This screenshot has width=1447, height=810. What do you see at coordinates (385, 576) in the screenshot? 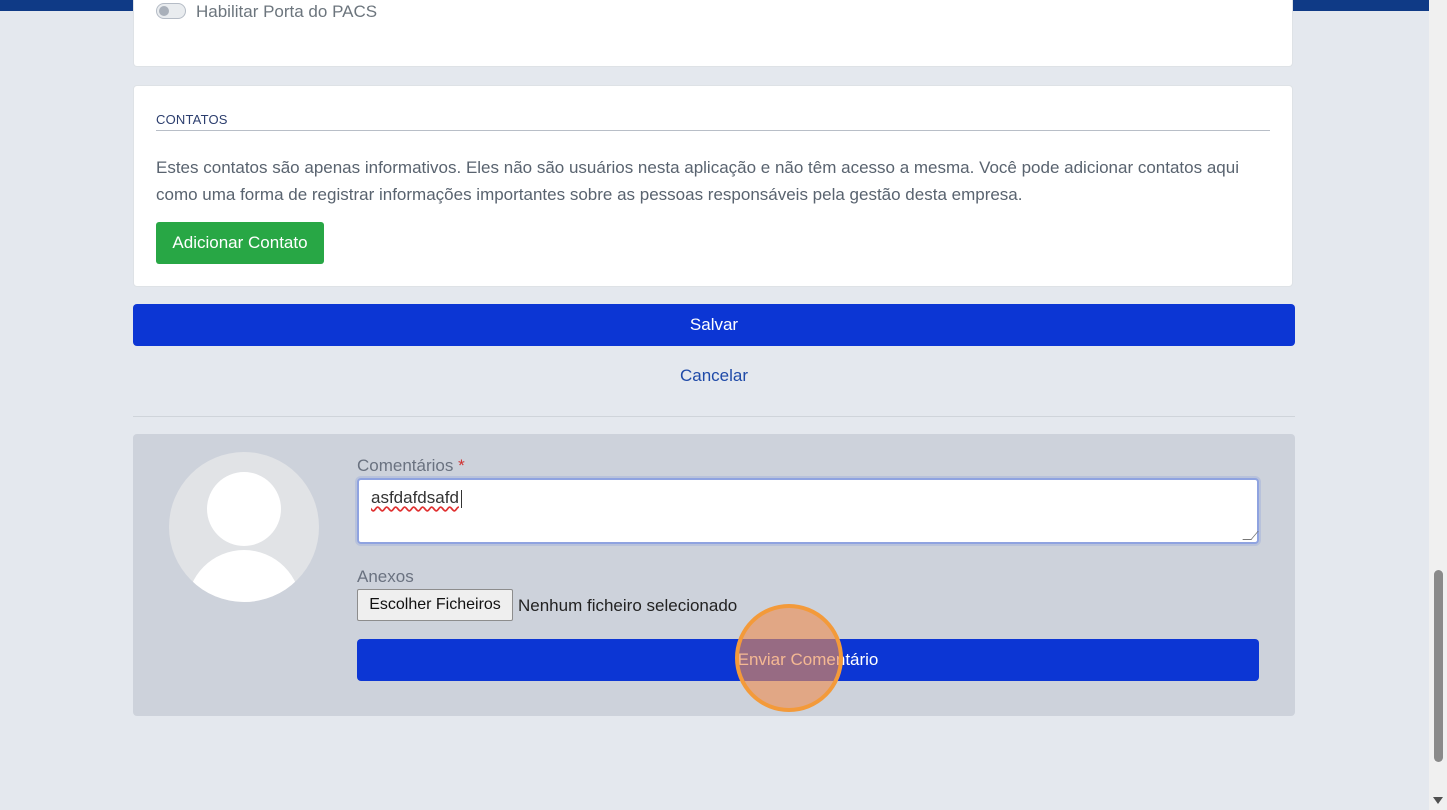
I see `attachments-label: Anexos` at bounding box center [385, 576].